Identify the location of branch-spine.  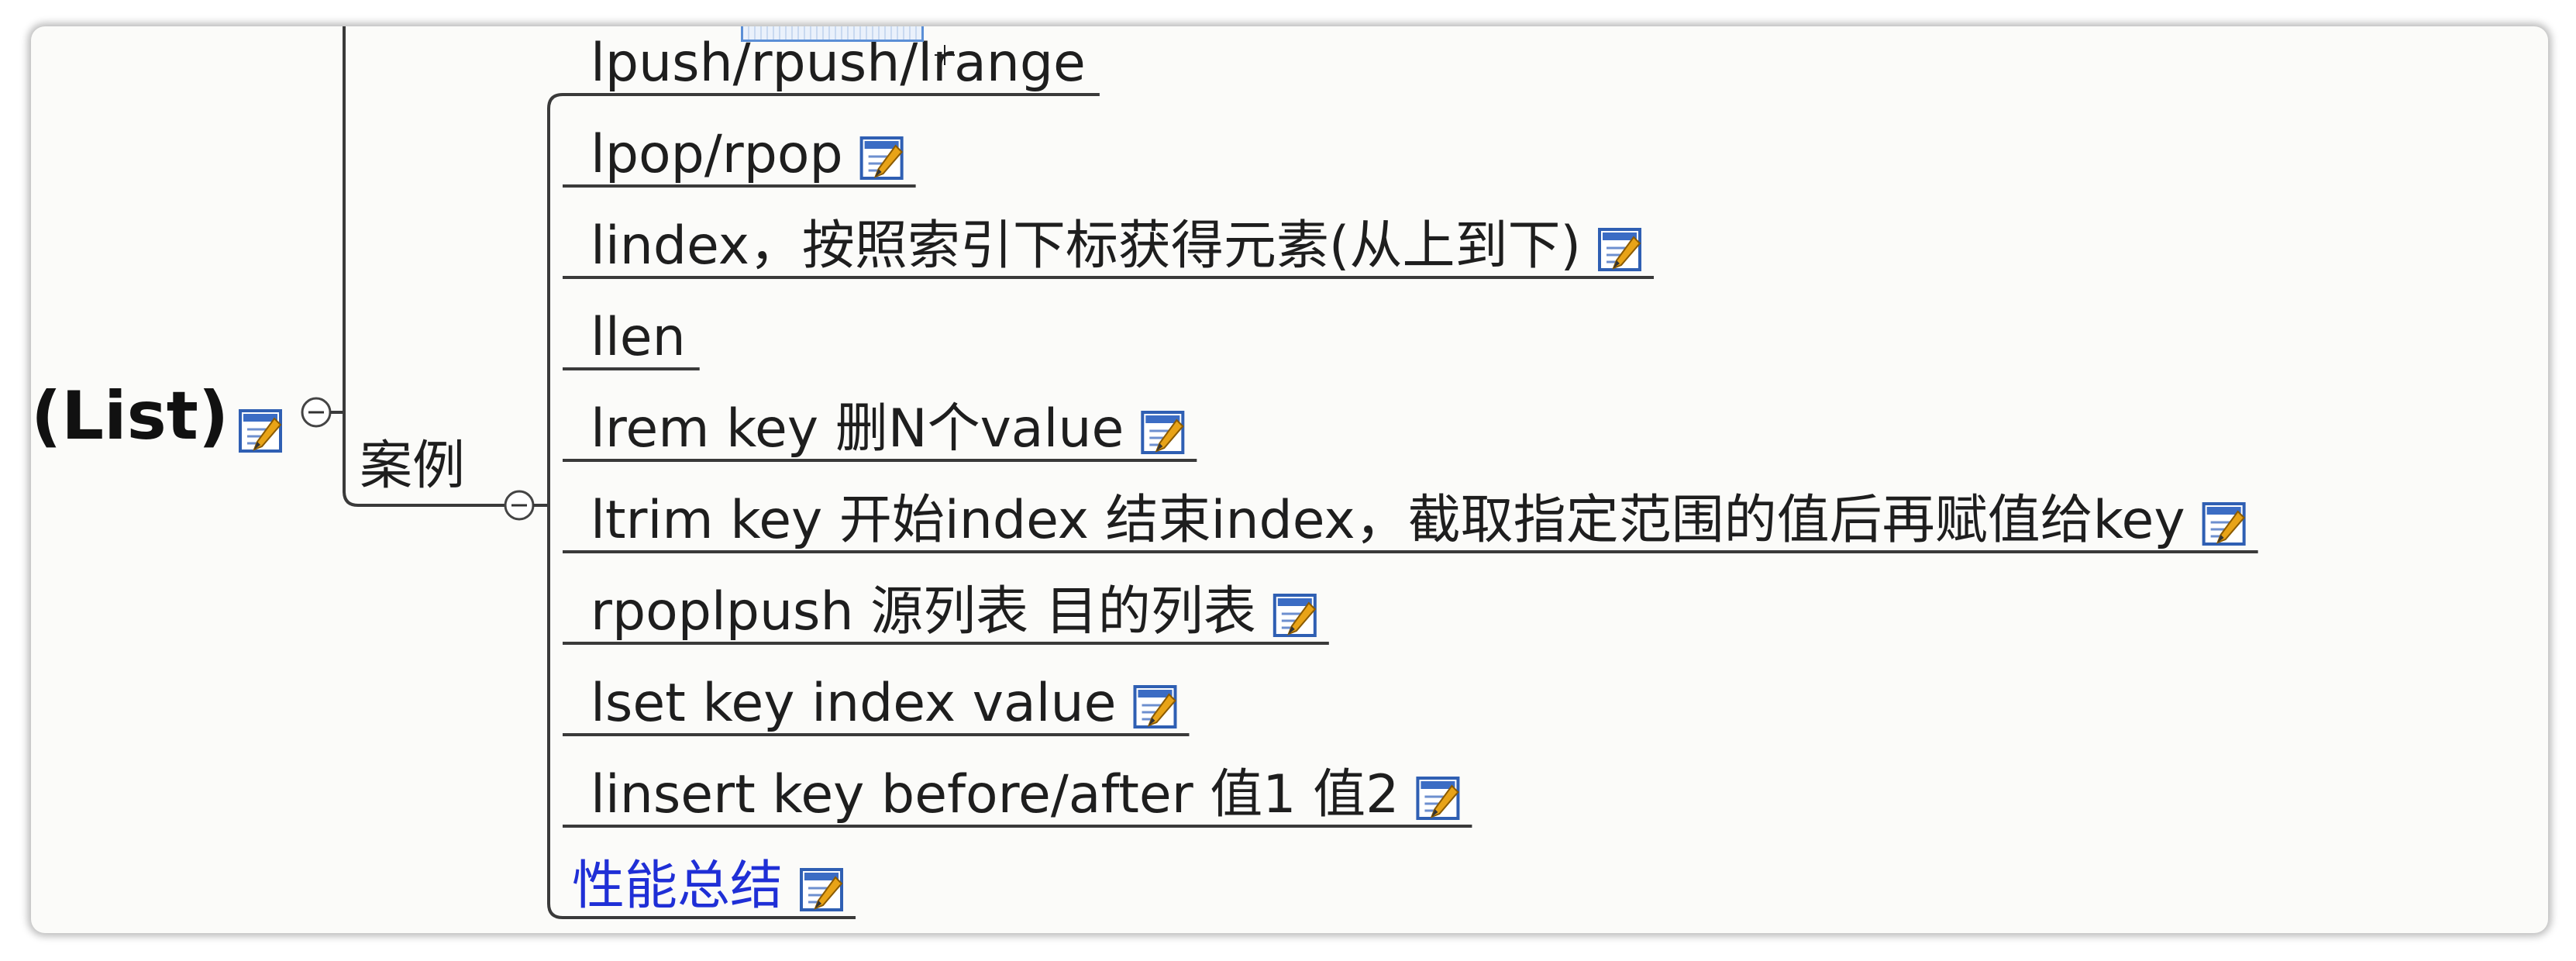
(548, 506).